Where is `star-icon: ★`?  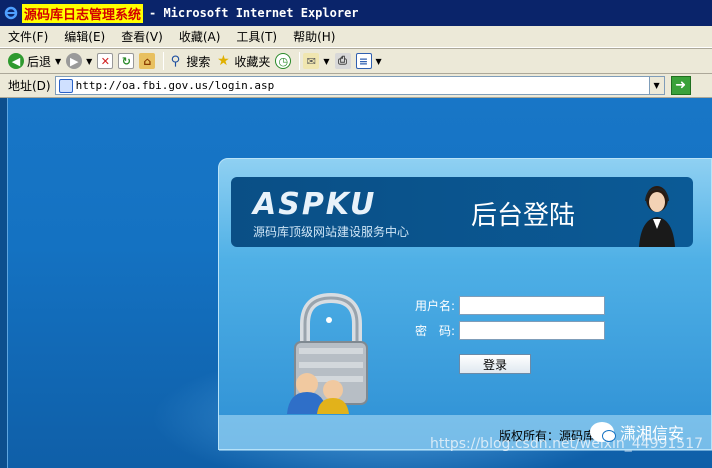
star-icon: ★ is located at coordinates (223, 61).